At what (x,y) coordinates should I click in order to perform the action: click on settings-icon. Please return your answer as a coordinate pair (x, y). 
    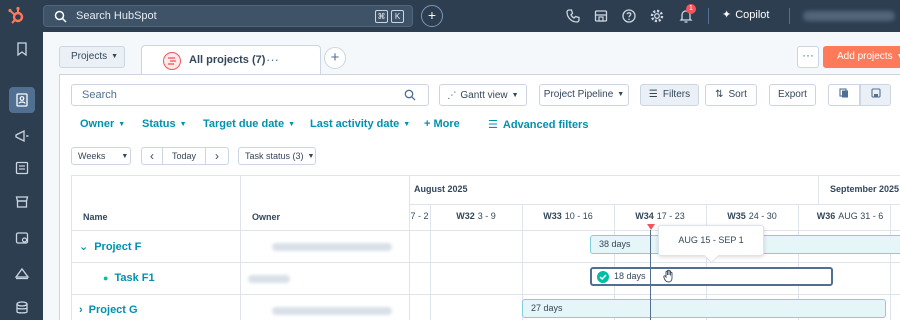
    Looking at the image, I should click on (657, 16).